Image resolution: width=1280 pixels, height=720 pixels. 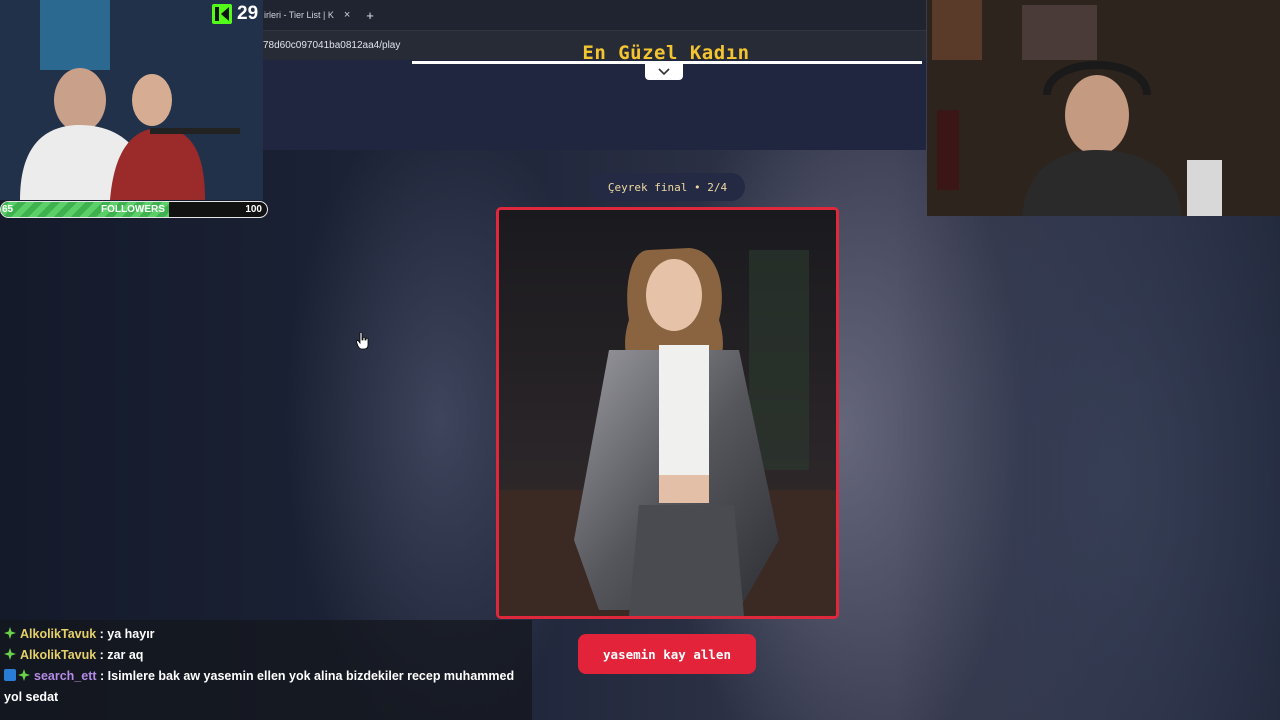 I want to click on followers-goal-bar: 65 FOLLOWERS 100, so click(x=134, y=209).